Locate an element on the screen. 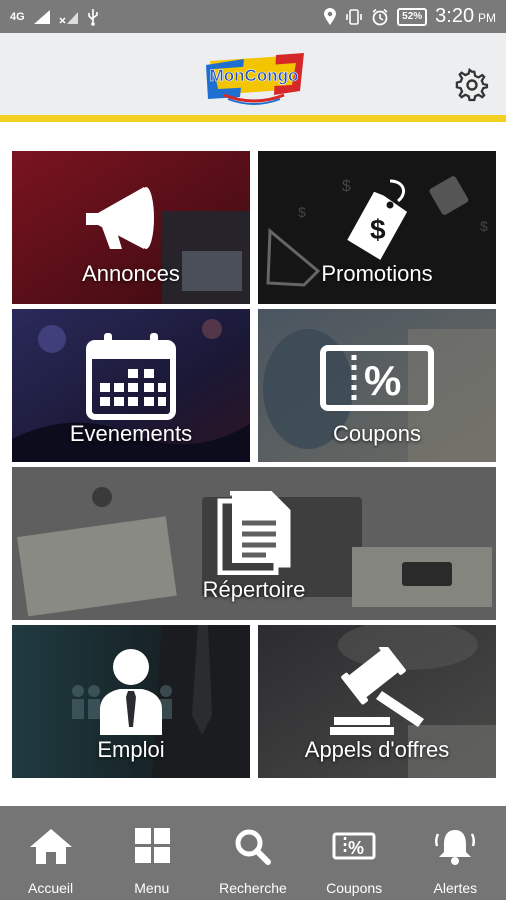  status-bar: 4G 52% 3:20 PM is located at coordinates (253, 16).